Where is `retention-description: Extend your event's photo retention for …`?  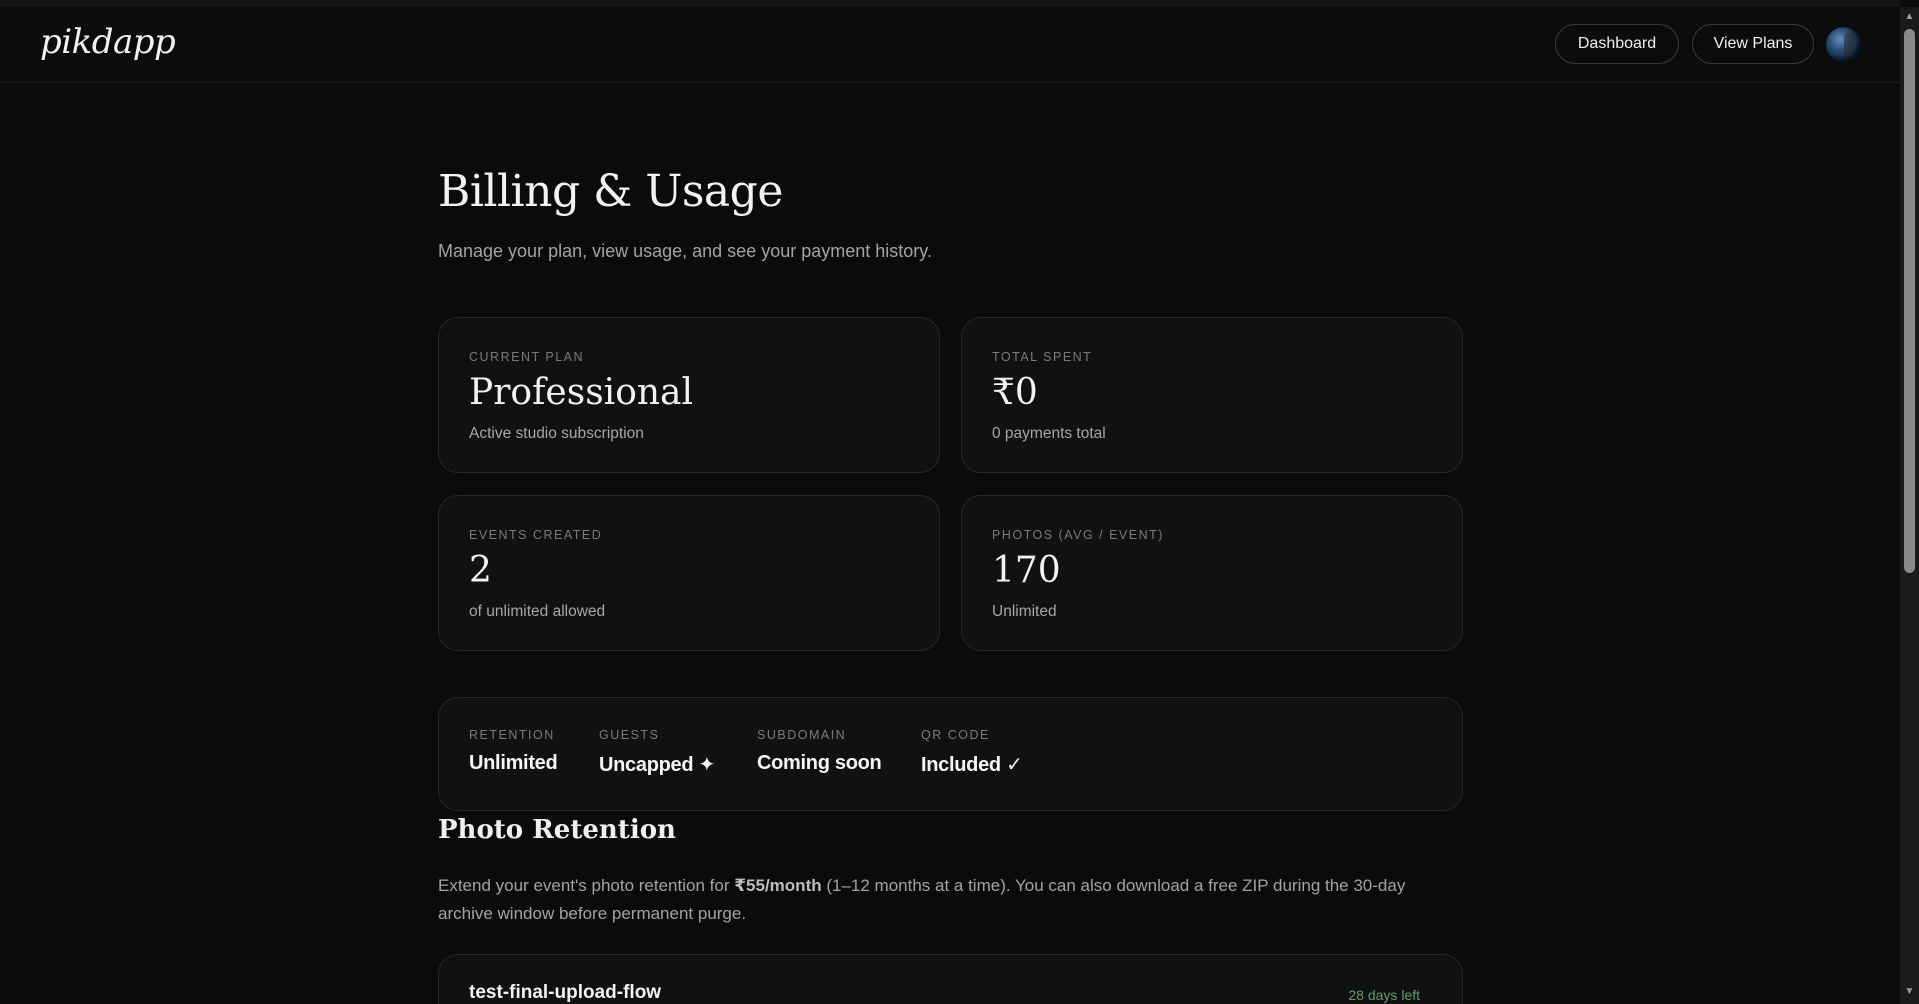
retention-description: Extend your event's photo retention for … is located at coordinates (938, 900).